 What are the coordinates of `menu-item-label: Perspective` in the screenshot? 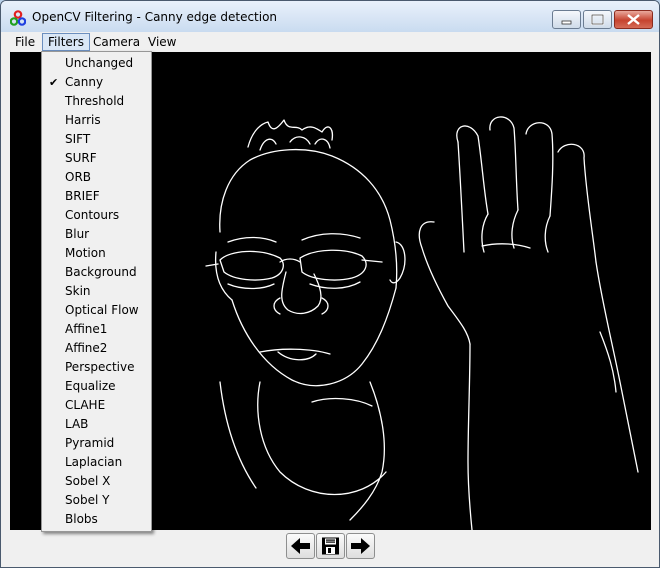 It's located at (100, 367).